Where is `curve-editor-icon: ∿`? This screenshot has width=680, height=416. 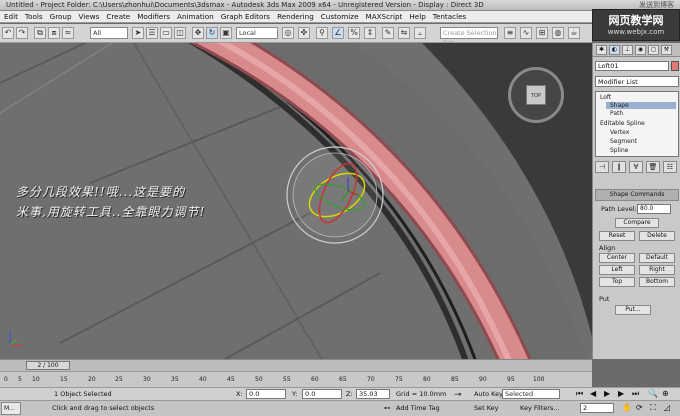
curve-editor-icon: ∿ is located at coordinates (526, 33).